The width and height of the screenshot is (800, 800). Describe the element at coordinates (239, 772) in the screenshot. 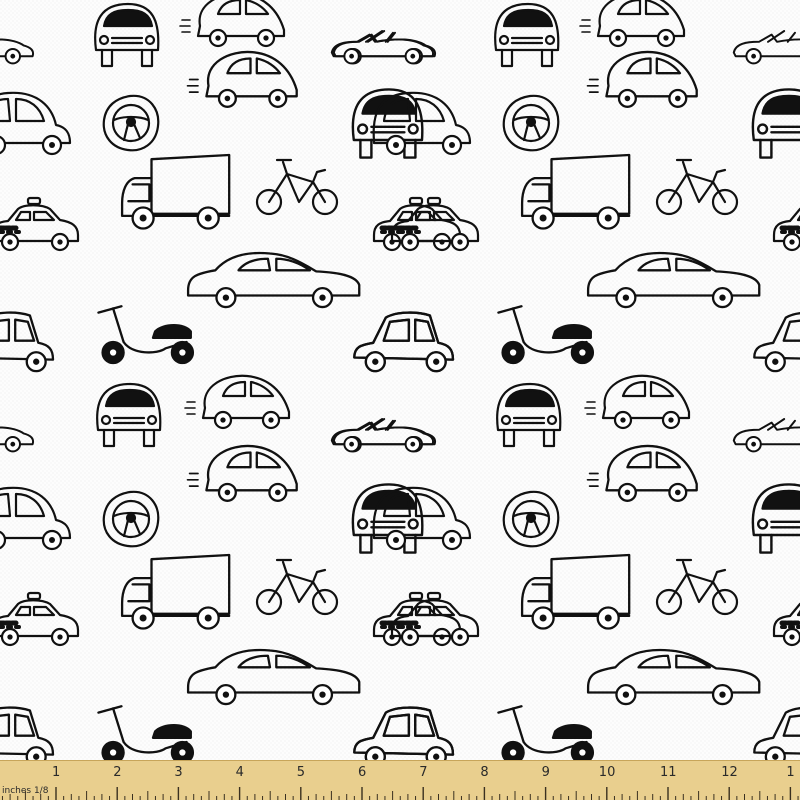

I see `ruler-number: 4` at that location.